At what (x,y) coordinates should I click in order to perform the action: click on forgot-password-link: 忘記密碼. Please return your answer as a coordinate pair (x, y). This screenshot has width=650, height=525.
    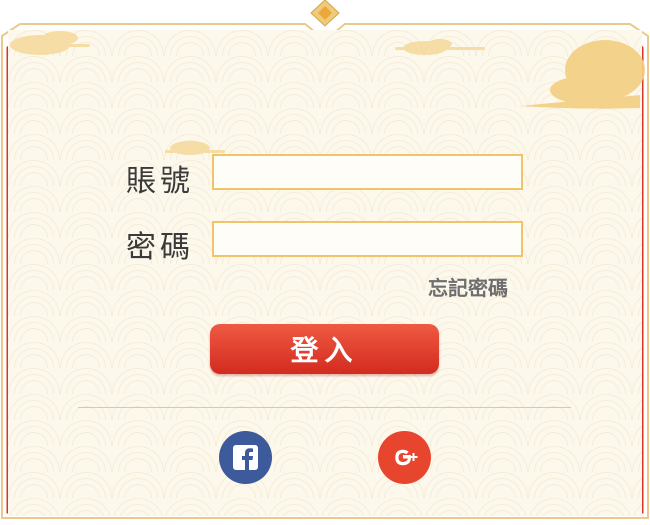
    Looking at the image, I should click on (468, 286).